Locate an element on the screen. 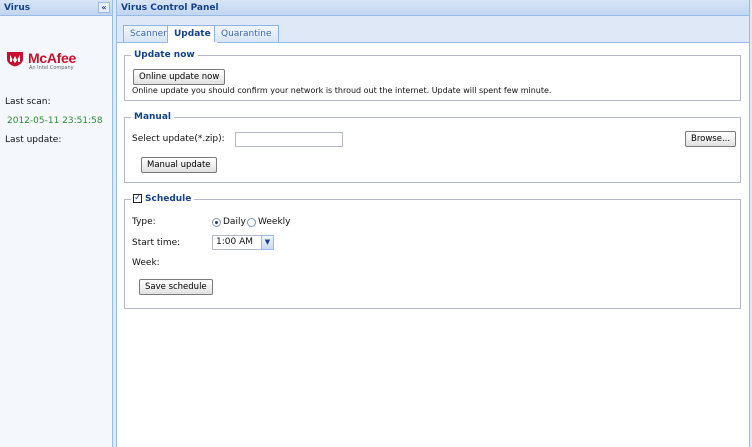 Image resolution: width=752 pixels, height=447 pixels. collapse-panel-button: « is located at coordinates (104, 7).